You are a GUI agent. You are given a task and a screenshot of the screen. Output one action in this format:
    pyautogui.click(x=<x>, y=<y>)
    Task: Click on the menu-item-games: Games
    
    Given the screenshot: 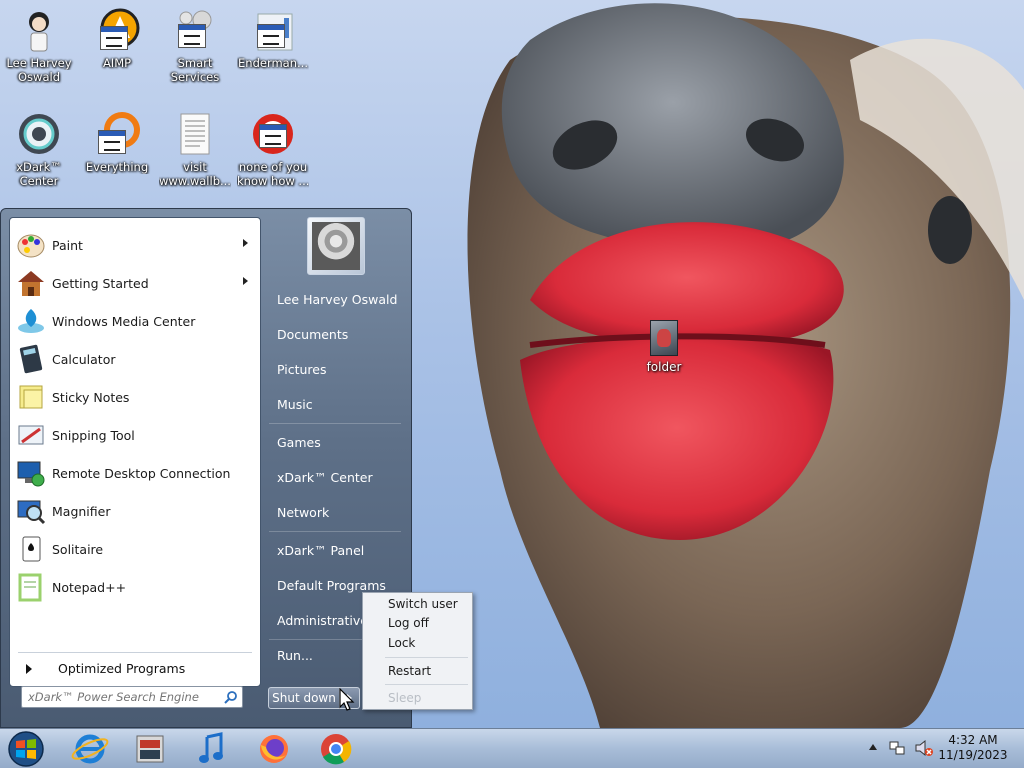 What is the action you would take?
    pyautogui.click(x=338, y=443)
    